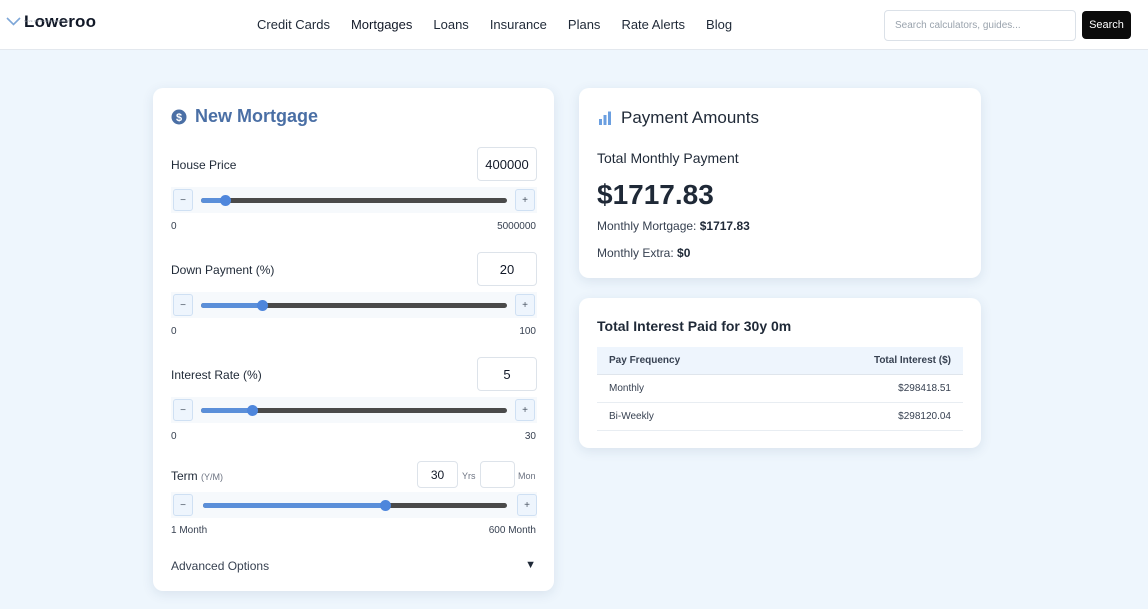 This screenshot has height=609, width=1148. Describe the element at coordinates (686, 416) in the screenshot. I see `pay-frequency-cell: Bi-Weekly` at that location.